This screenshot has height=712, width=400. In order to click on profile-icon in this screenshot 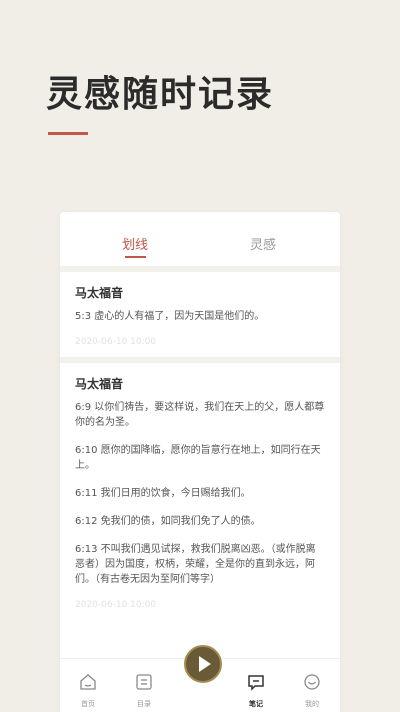, I will do `click(312, 682)`.